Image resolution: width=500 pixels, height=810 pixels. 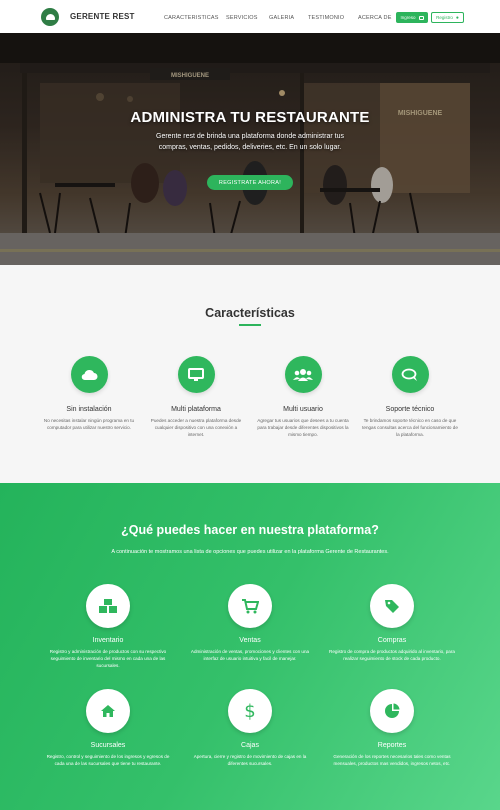 What do you see at coordinates (108, 606) in the screenshot?
I see `boxes-icon` at bounding box center [108, 606].